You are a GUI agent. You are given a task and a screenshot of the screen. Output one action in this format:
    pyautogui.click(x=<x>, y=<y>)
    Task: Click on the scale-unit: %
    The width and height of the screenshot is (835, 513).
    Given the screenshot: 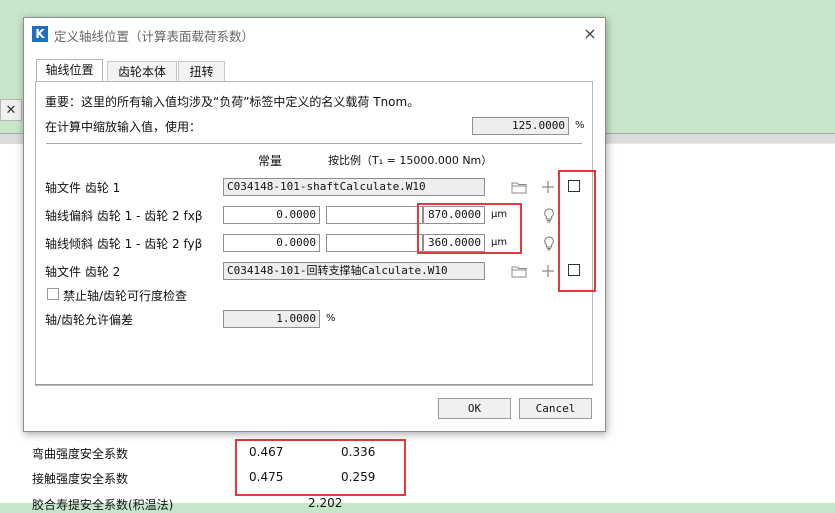 What is the action you would take?
    pyautogui.click(x=580, y=125)
    